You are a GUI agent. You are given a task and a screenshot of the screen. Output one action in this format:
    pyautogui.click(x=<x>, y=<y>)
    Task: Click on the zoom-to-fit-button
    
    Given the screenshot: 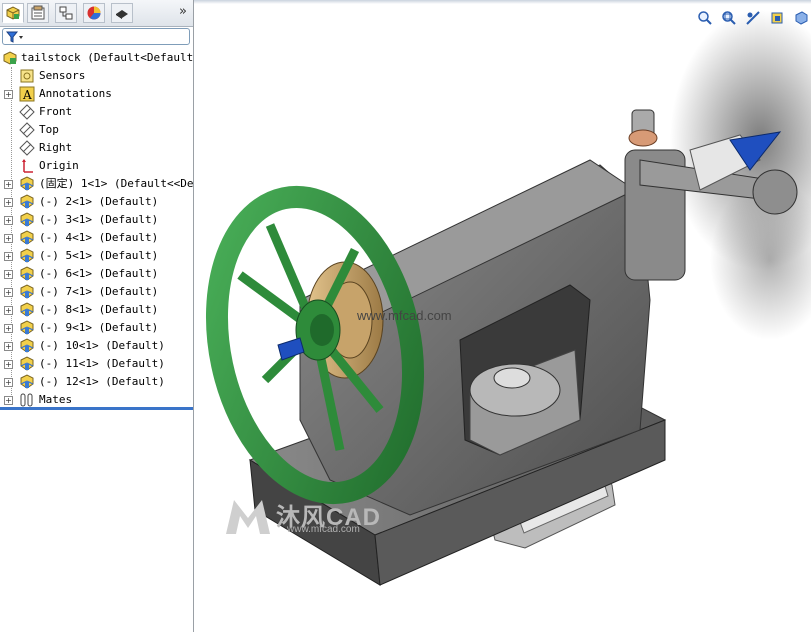 What is the action you would take?
    pyautogui.click(x=705, y=18)
    